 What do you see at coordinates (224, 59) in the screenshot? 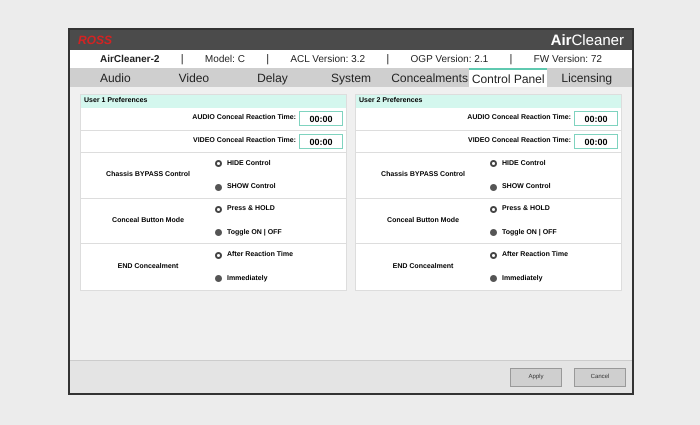
I see `model-label: Model: C` at bounding box center [224, 59].